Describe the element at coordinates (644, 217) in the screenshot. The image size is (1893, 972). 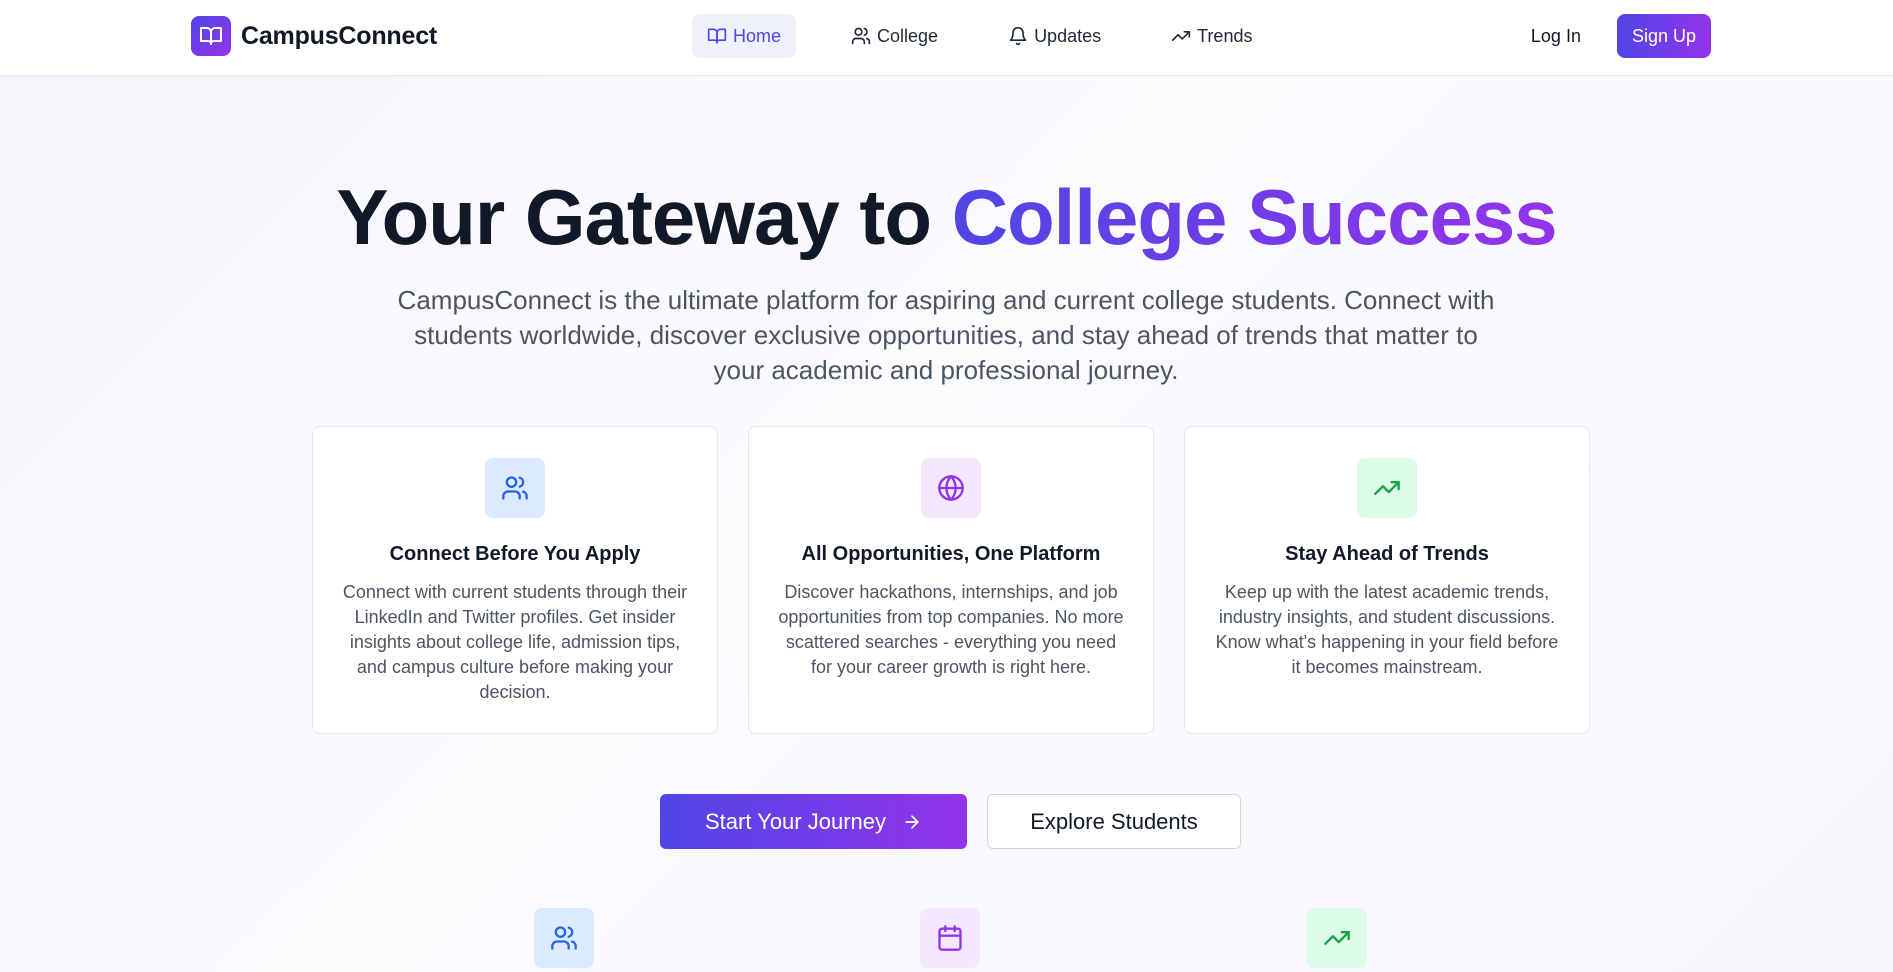
I see `hero-title-plain: Your Gateway to` at that location.